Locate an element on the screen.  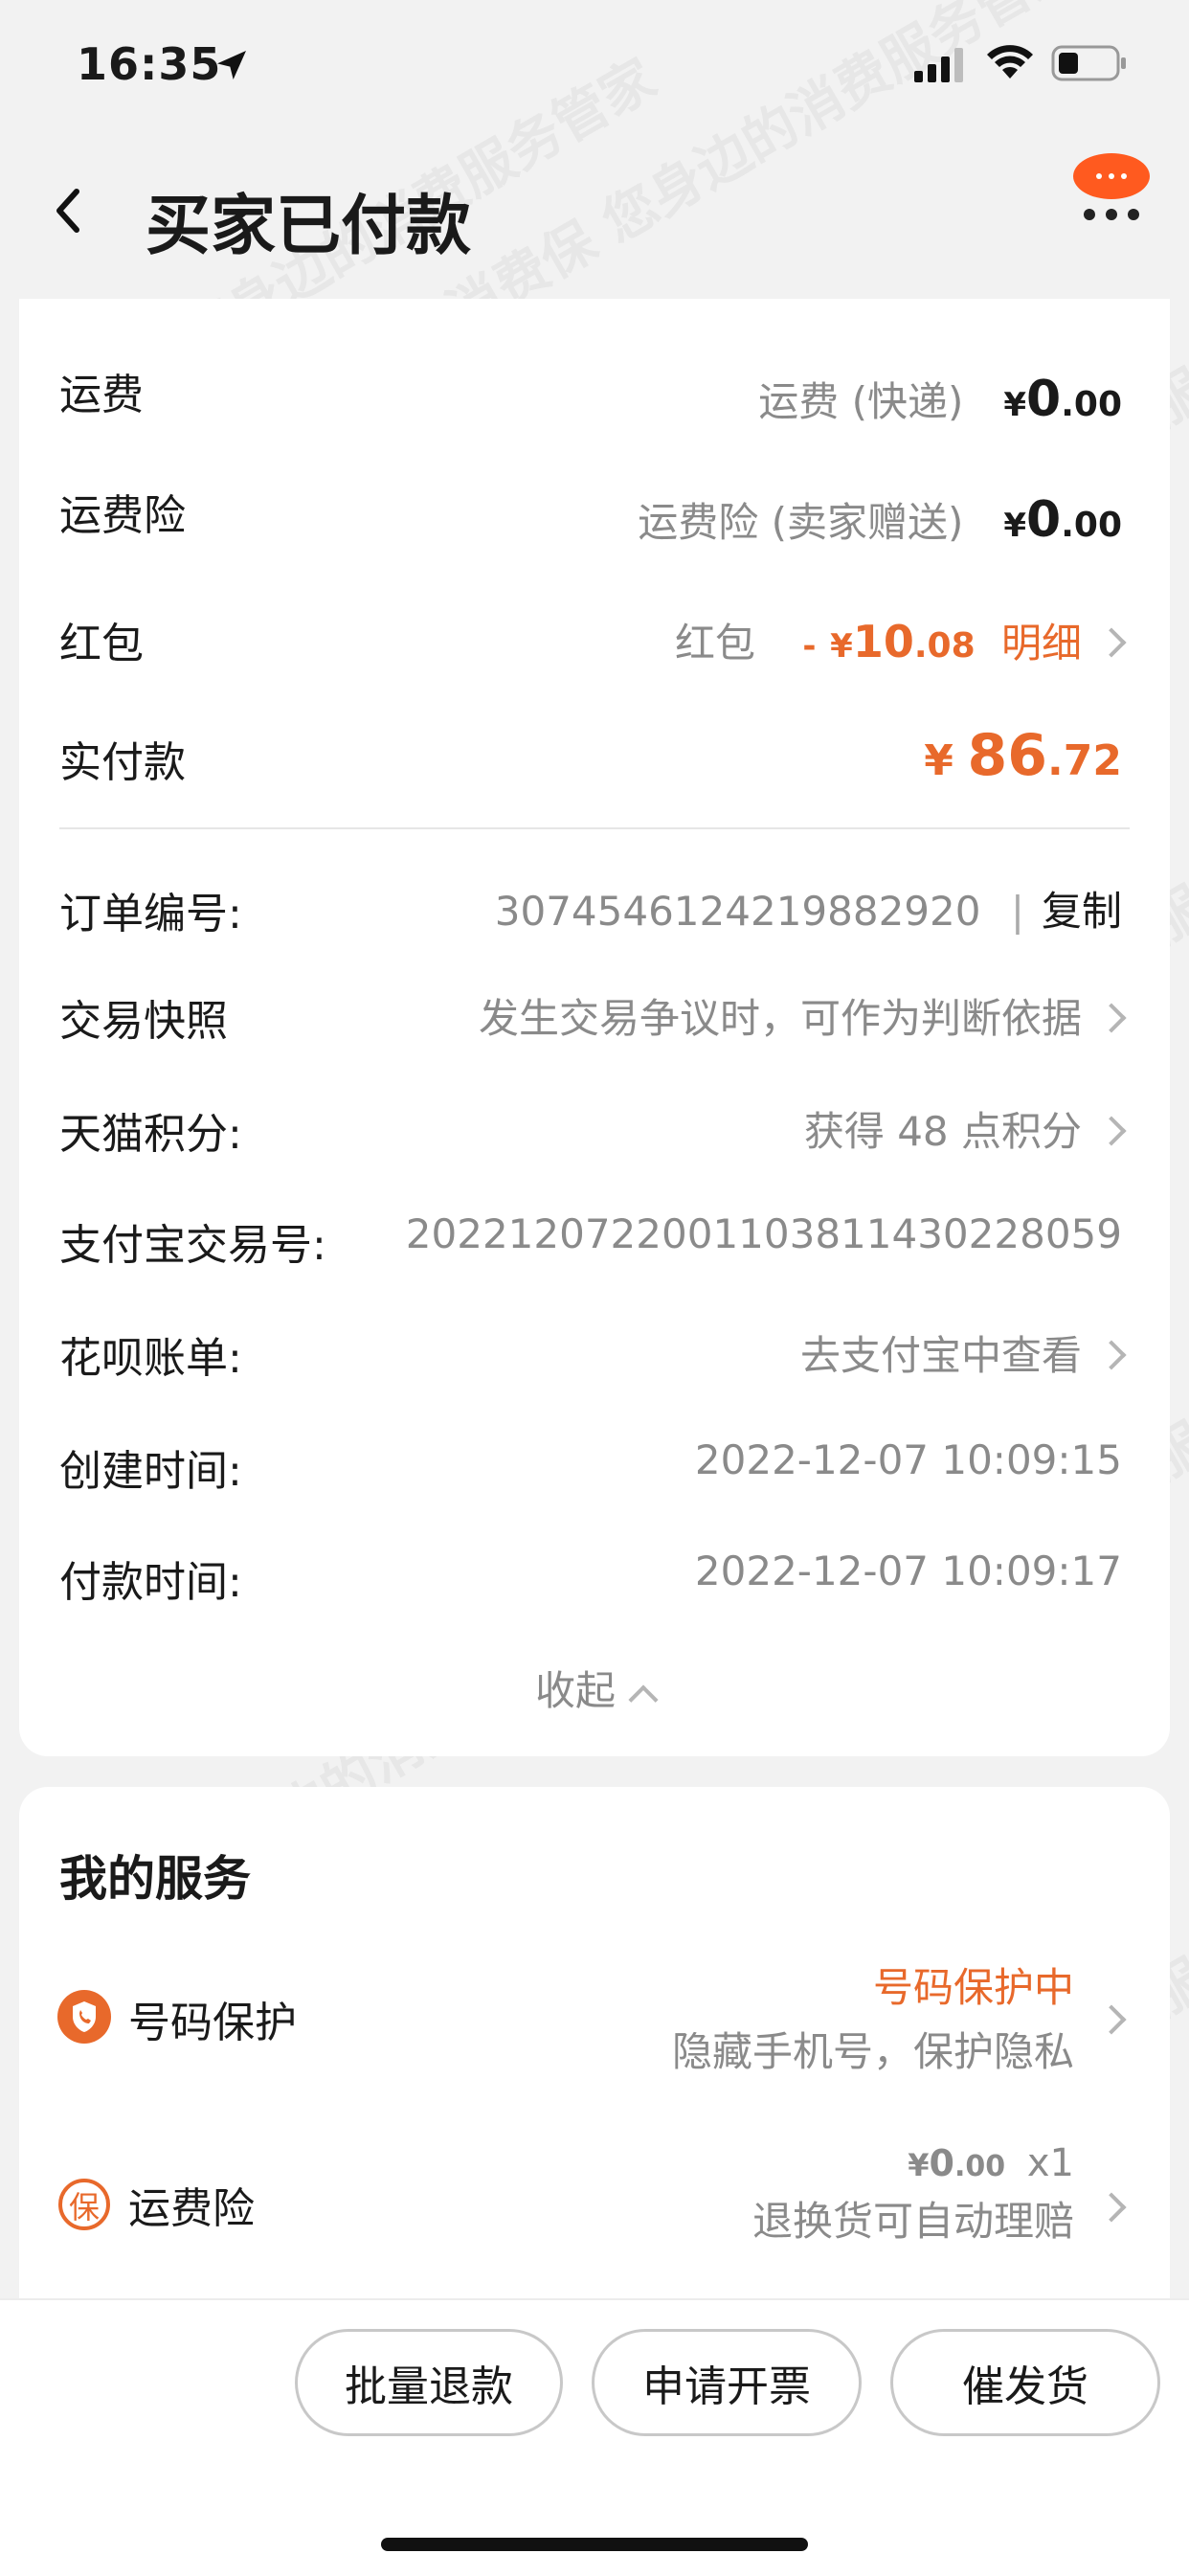
more-menu-icon is located at coordinates (1111, 191).